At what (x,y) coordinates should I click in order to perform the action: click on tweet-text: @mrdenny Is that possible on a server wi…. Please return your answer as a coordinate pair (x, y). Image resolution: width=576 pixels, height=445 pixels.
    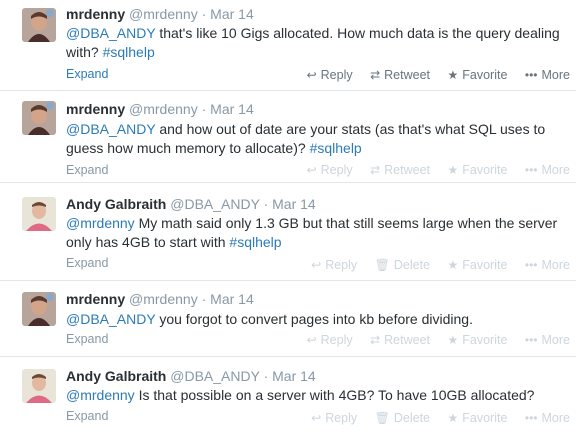
    Looking at the image, I should click on (316, 395).